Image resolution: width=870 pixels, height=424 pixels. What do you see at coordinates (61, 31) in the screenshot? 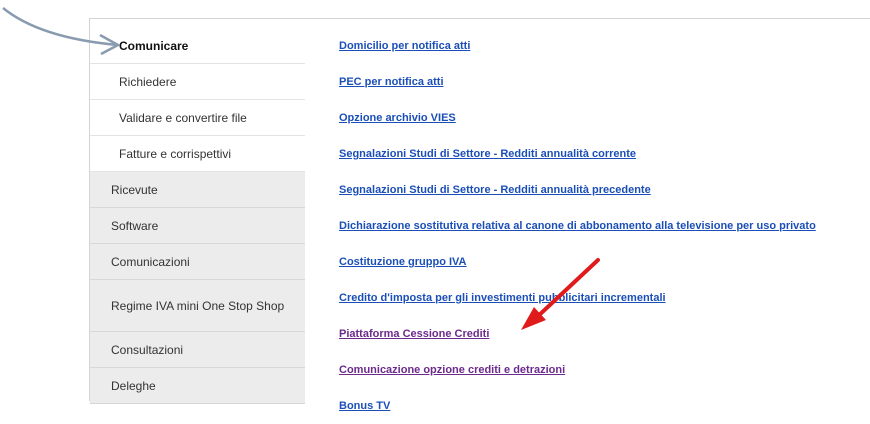
I see `pointer-arrow-gray-icon` at bounding box center [61, 31].